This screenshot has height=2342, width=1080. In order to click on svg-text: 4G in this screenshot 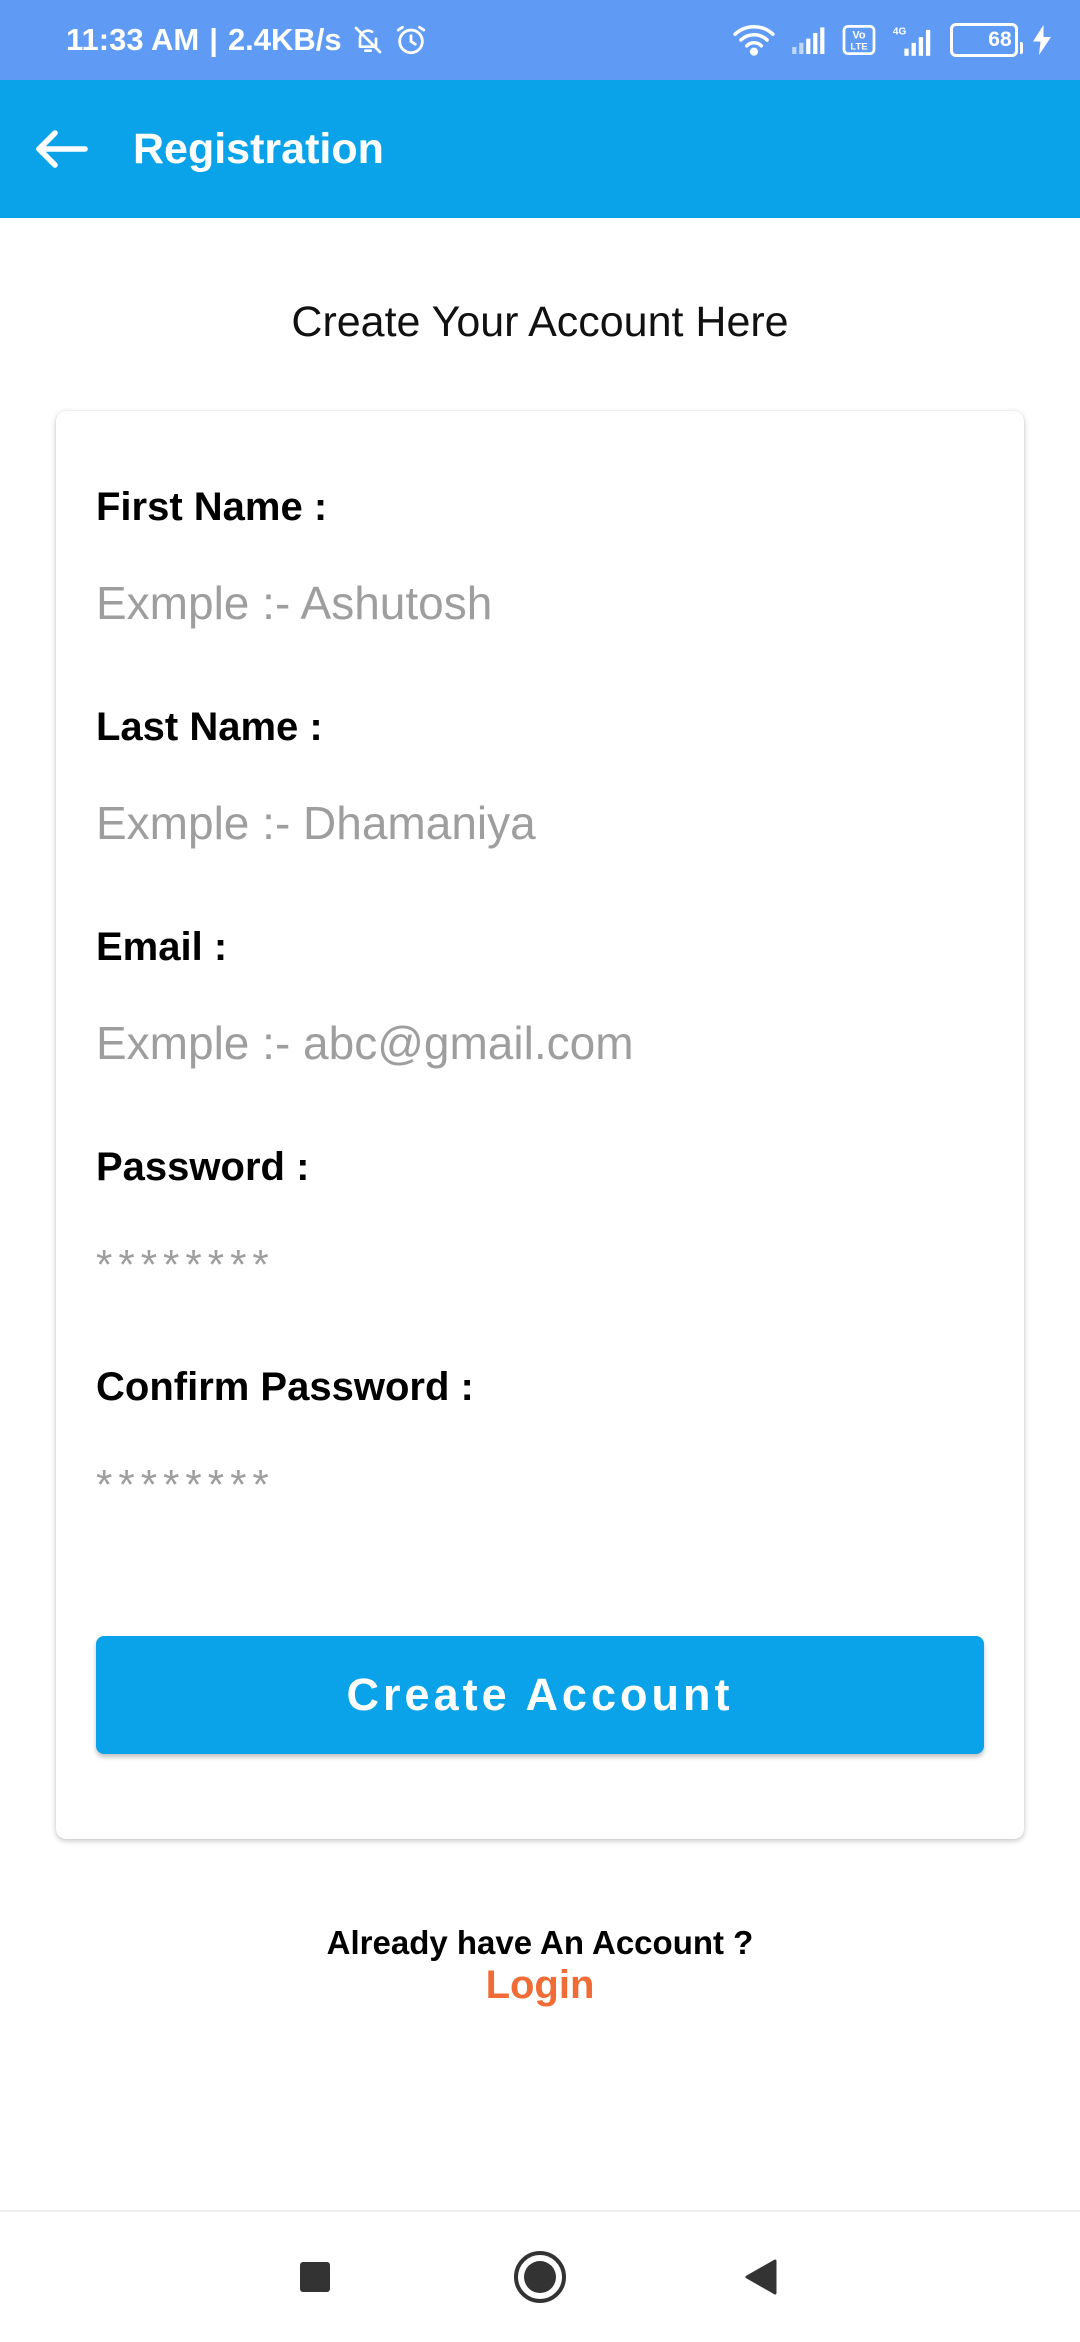, I will do `click(900, 31)`.